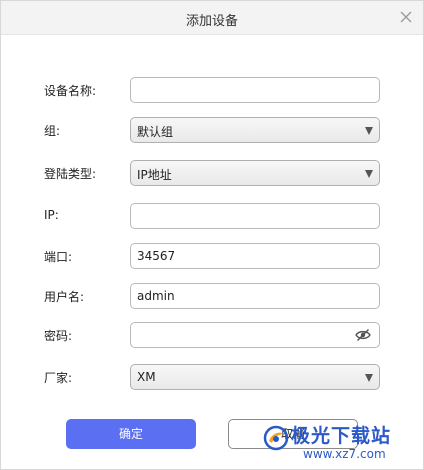  I want to click on port-label: 端口:, so click(58, 257).